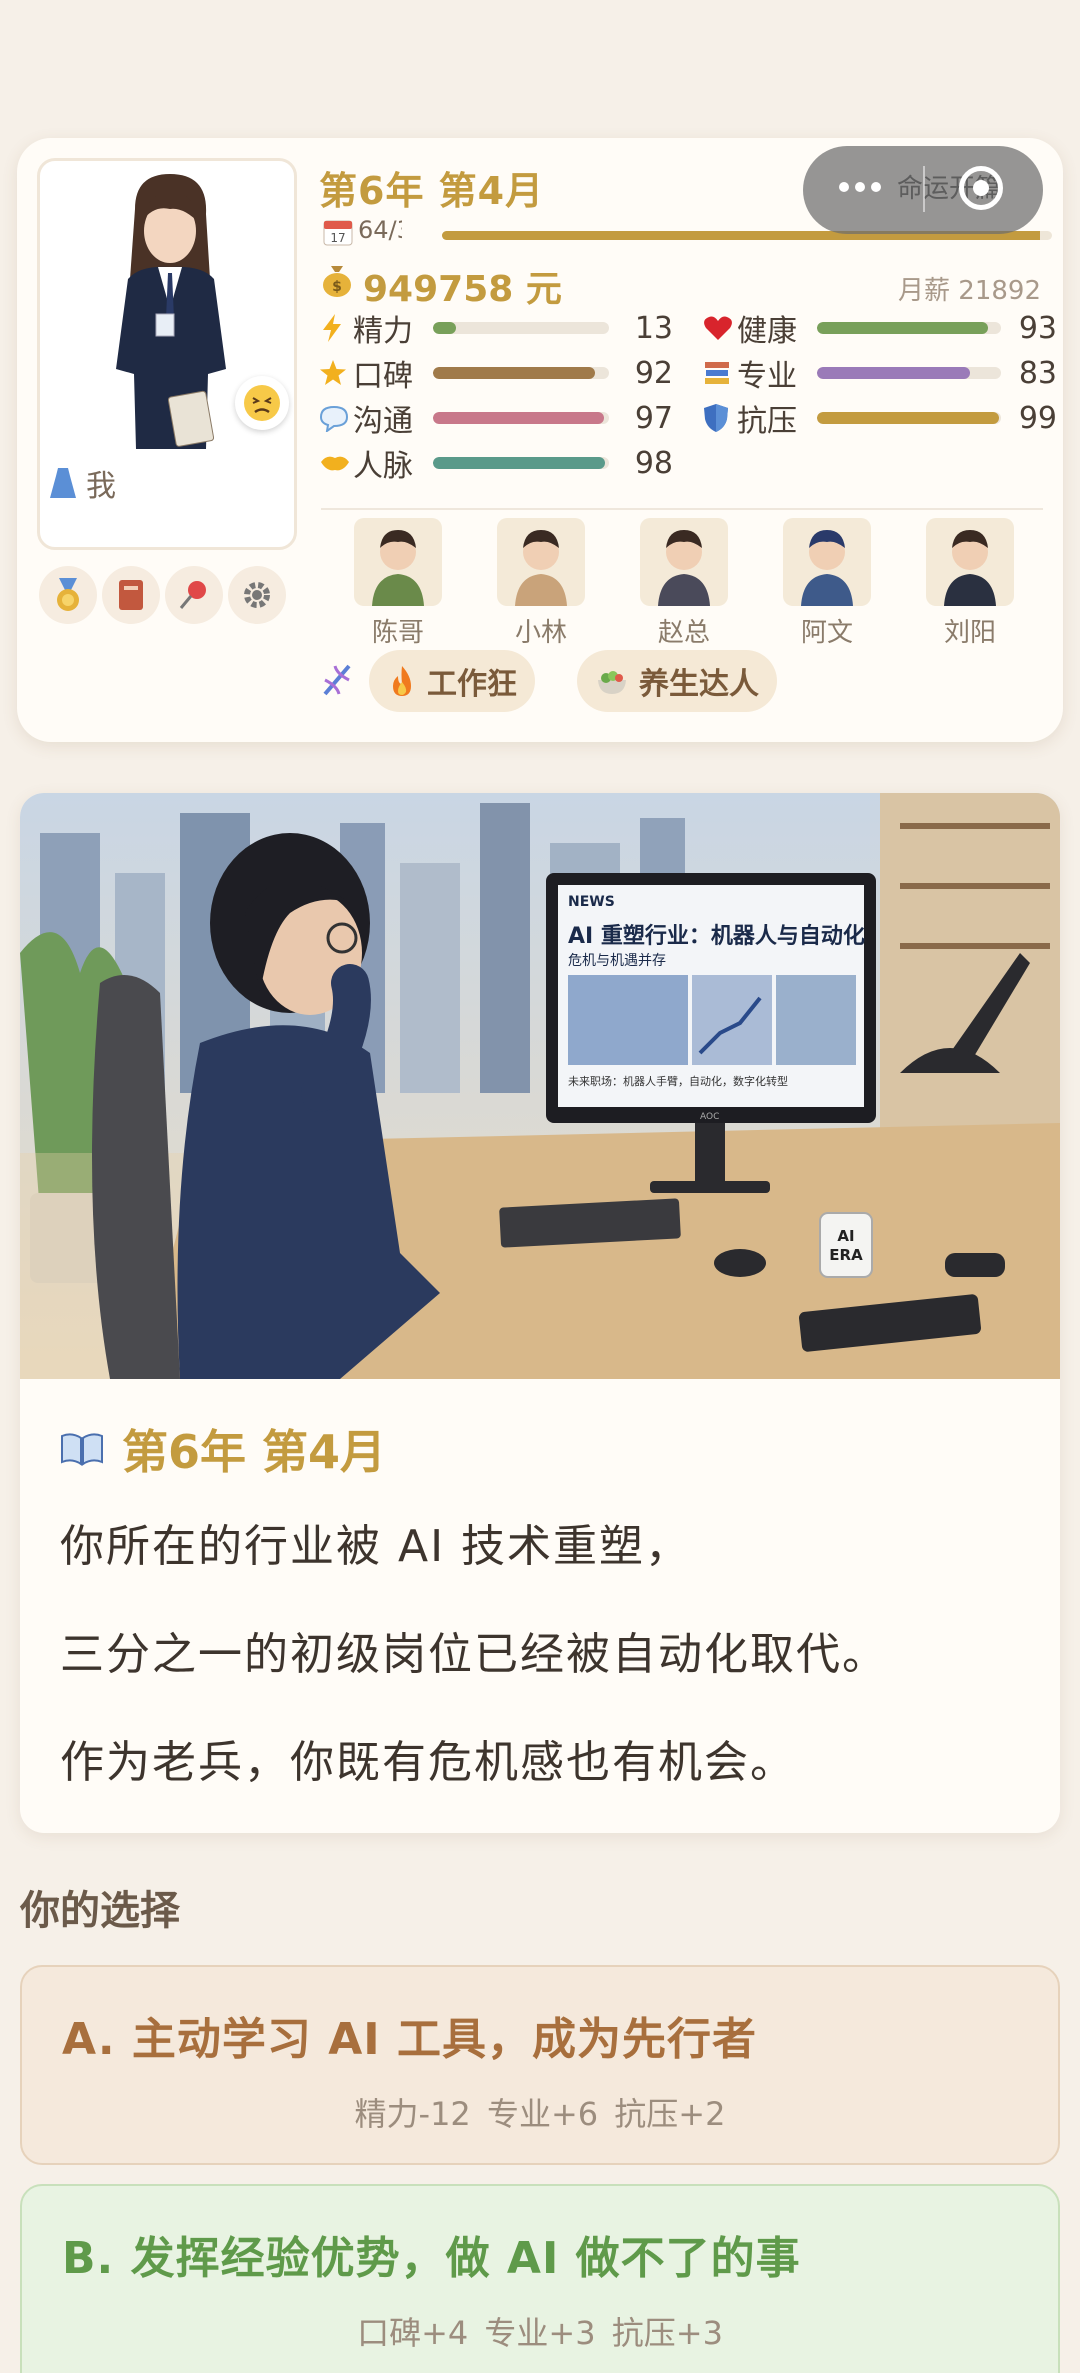 The image size is (1080, 2373). What do you see at coordinates (969, 633) in the screenshot?
I see `npc-name: 刘阳` at bounding box center [969, 633].